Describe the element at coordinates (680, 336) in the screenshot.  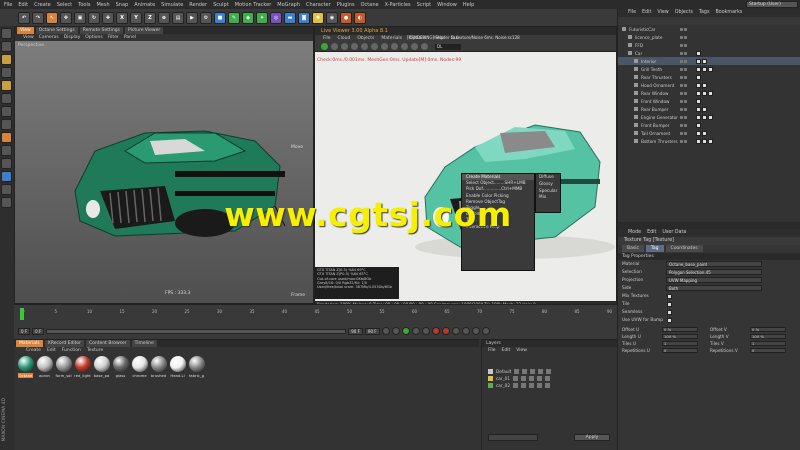
I see `numeric-field: 100 %` at that location.